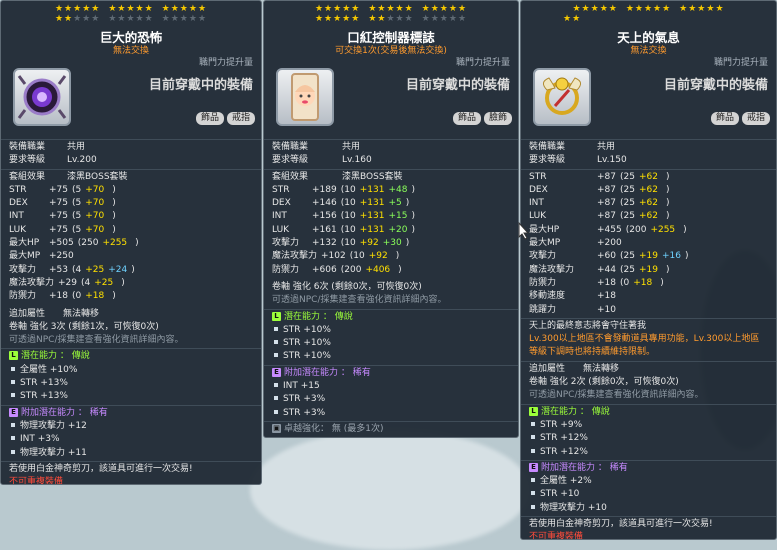  I want to click on additional-line: 全屬性 +2%, so click(566, 481).